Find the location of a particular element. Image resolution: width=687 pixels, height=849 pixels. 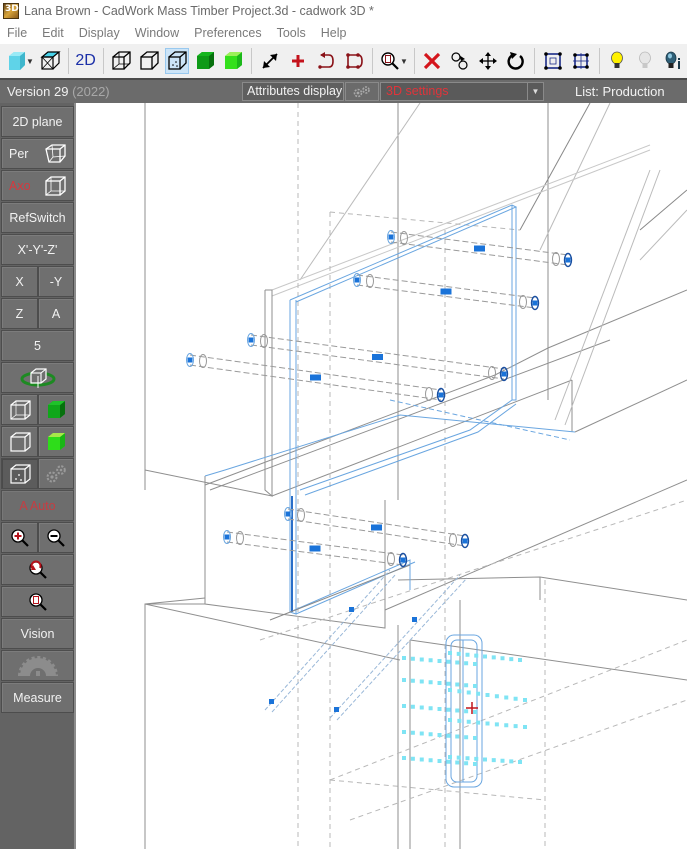

light-green-cube-icon is located at coordinates (56, 441).